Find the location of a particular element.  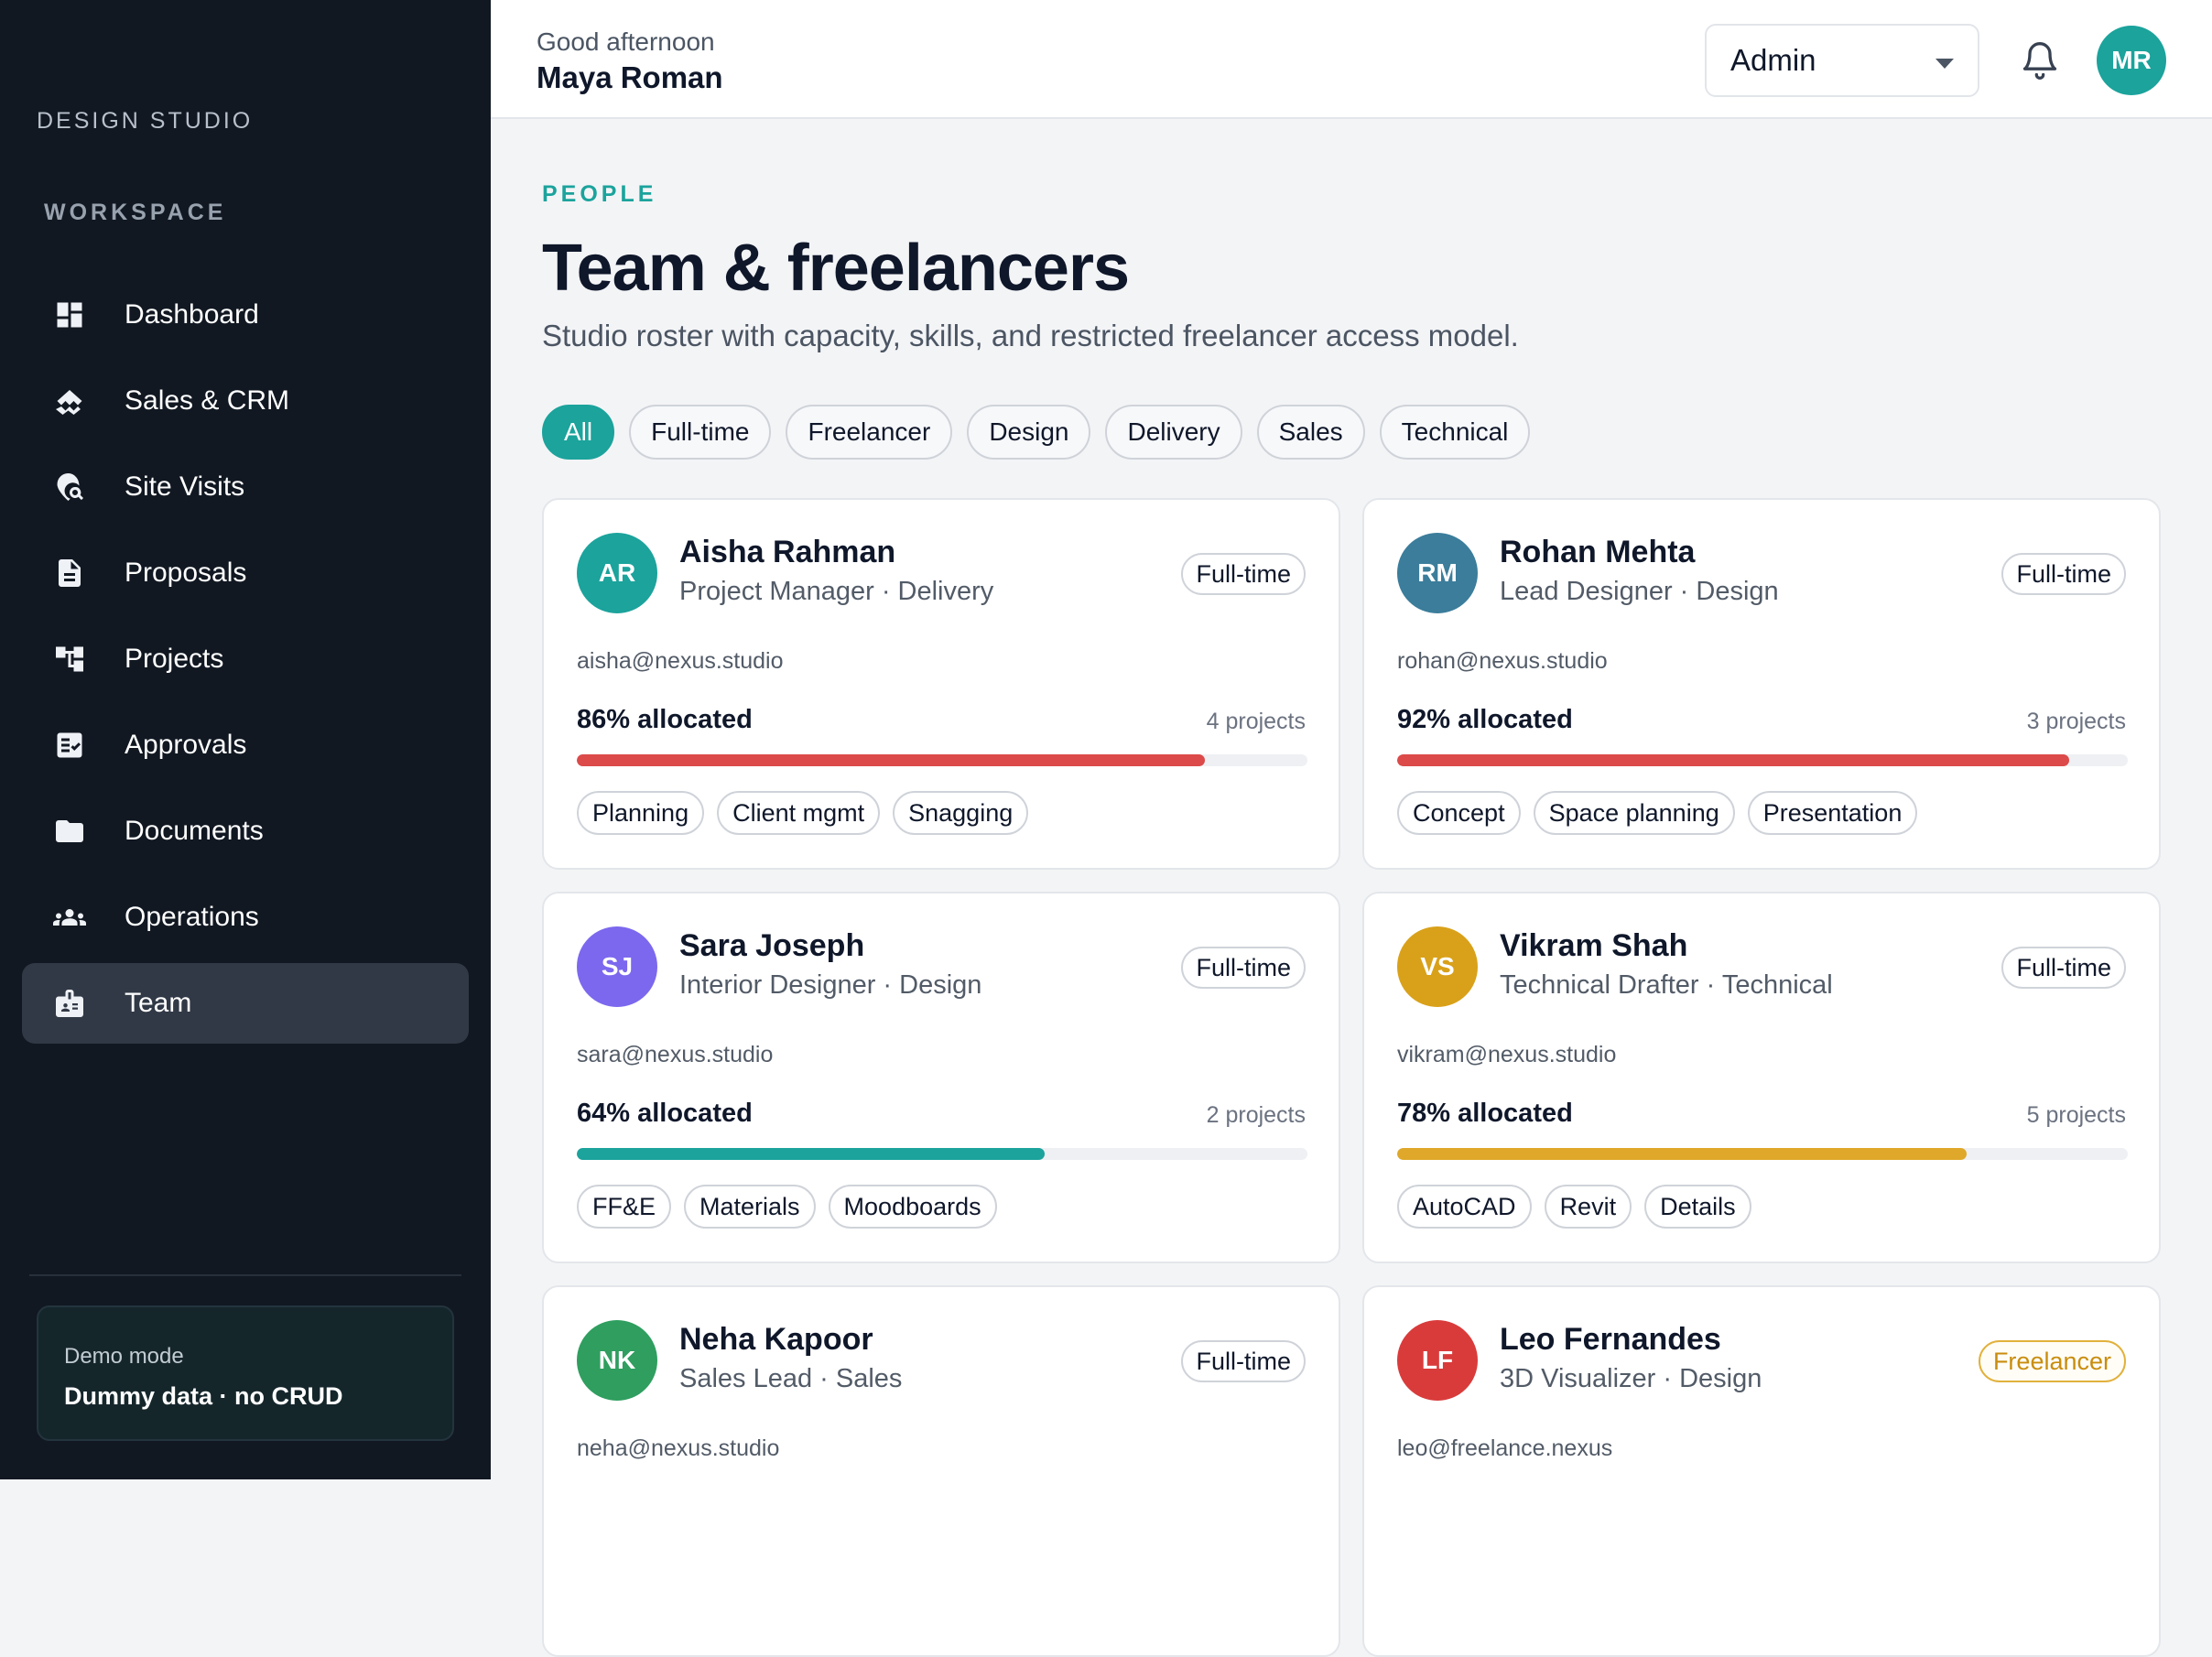

skill-tag: Concept is located at coordinates (1459, 813).